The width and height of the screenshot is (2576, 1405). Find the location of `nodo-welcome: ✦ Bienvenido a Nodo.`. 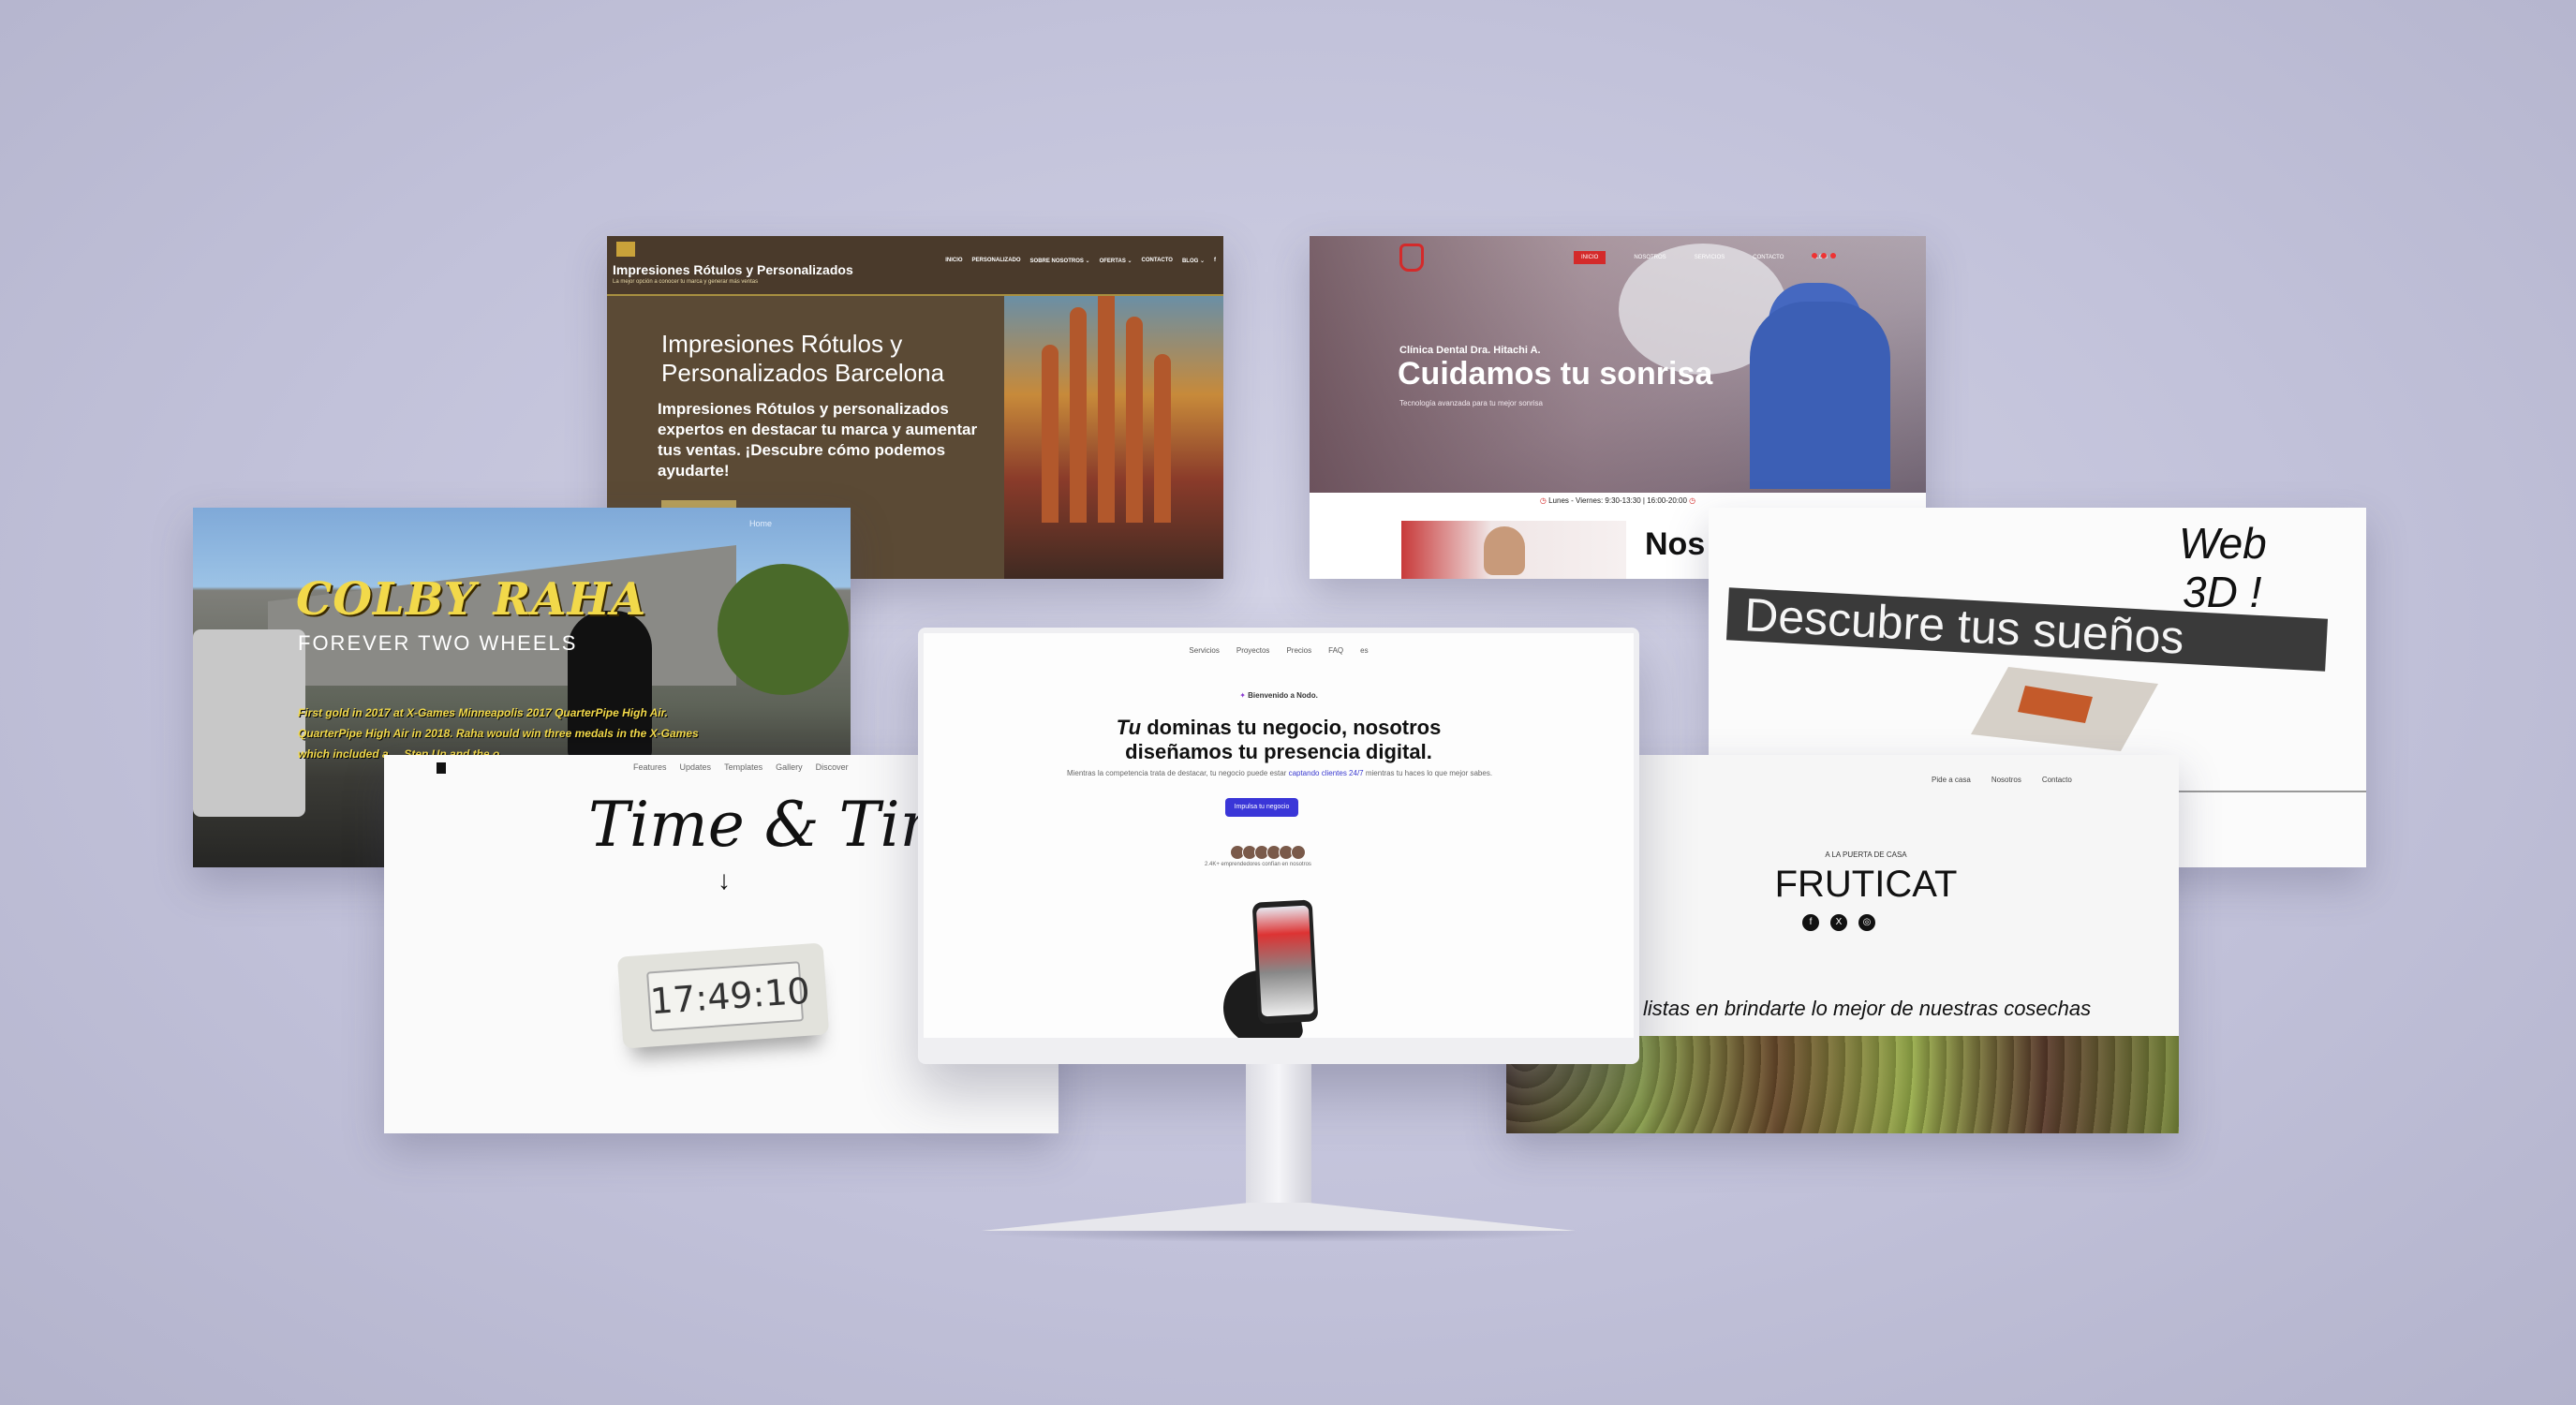

nodo-welcome: ✦ Bienvenido a Nodo. is located at coordinates (1279, 695).